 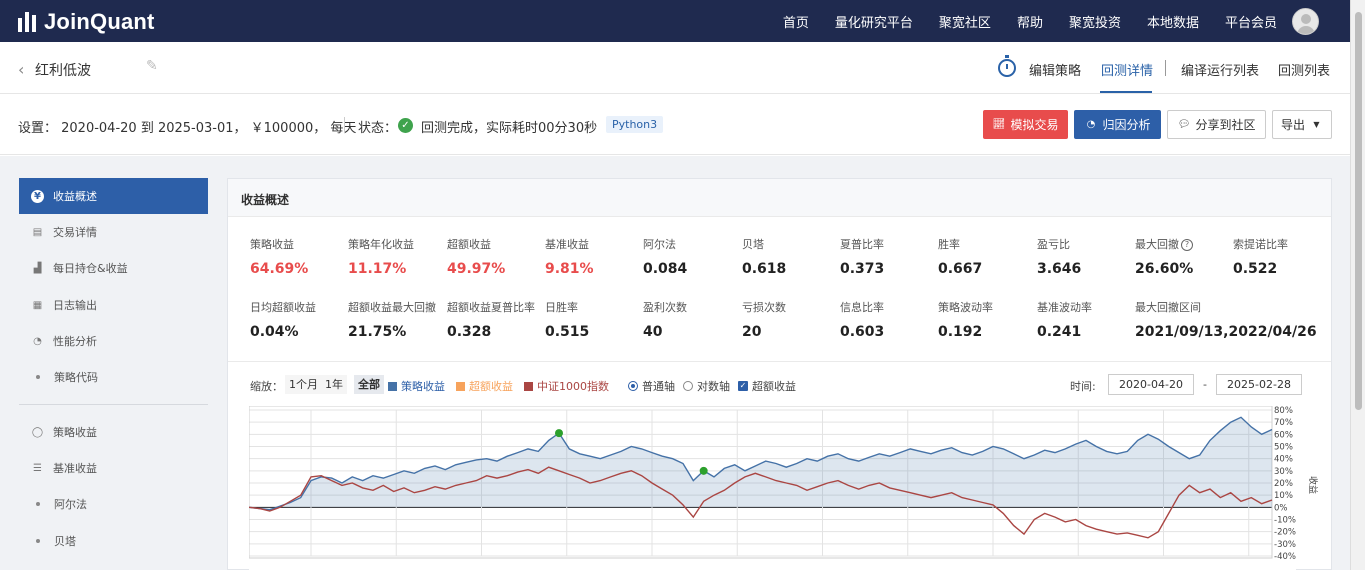 I want to click on sidebar-item-label: 阿尔法, so click(x=70, y=504).